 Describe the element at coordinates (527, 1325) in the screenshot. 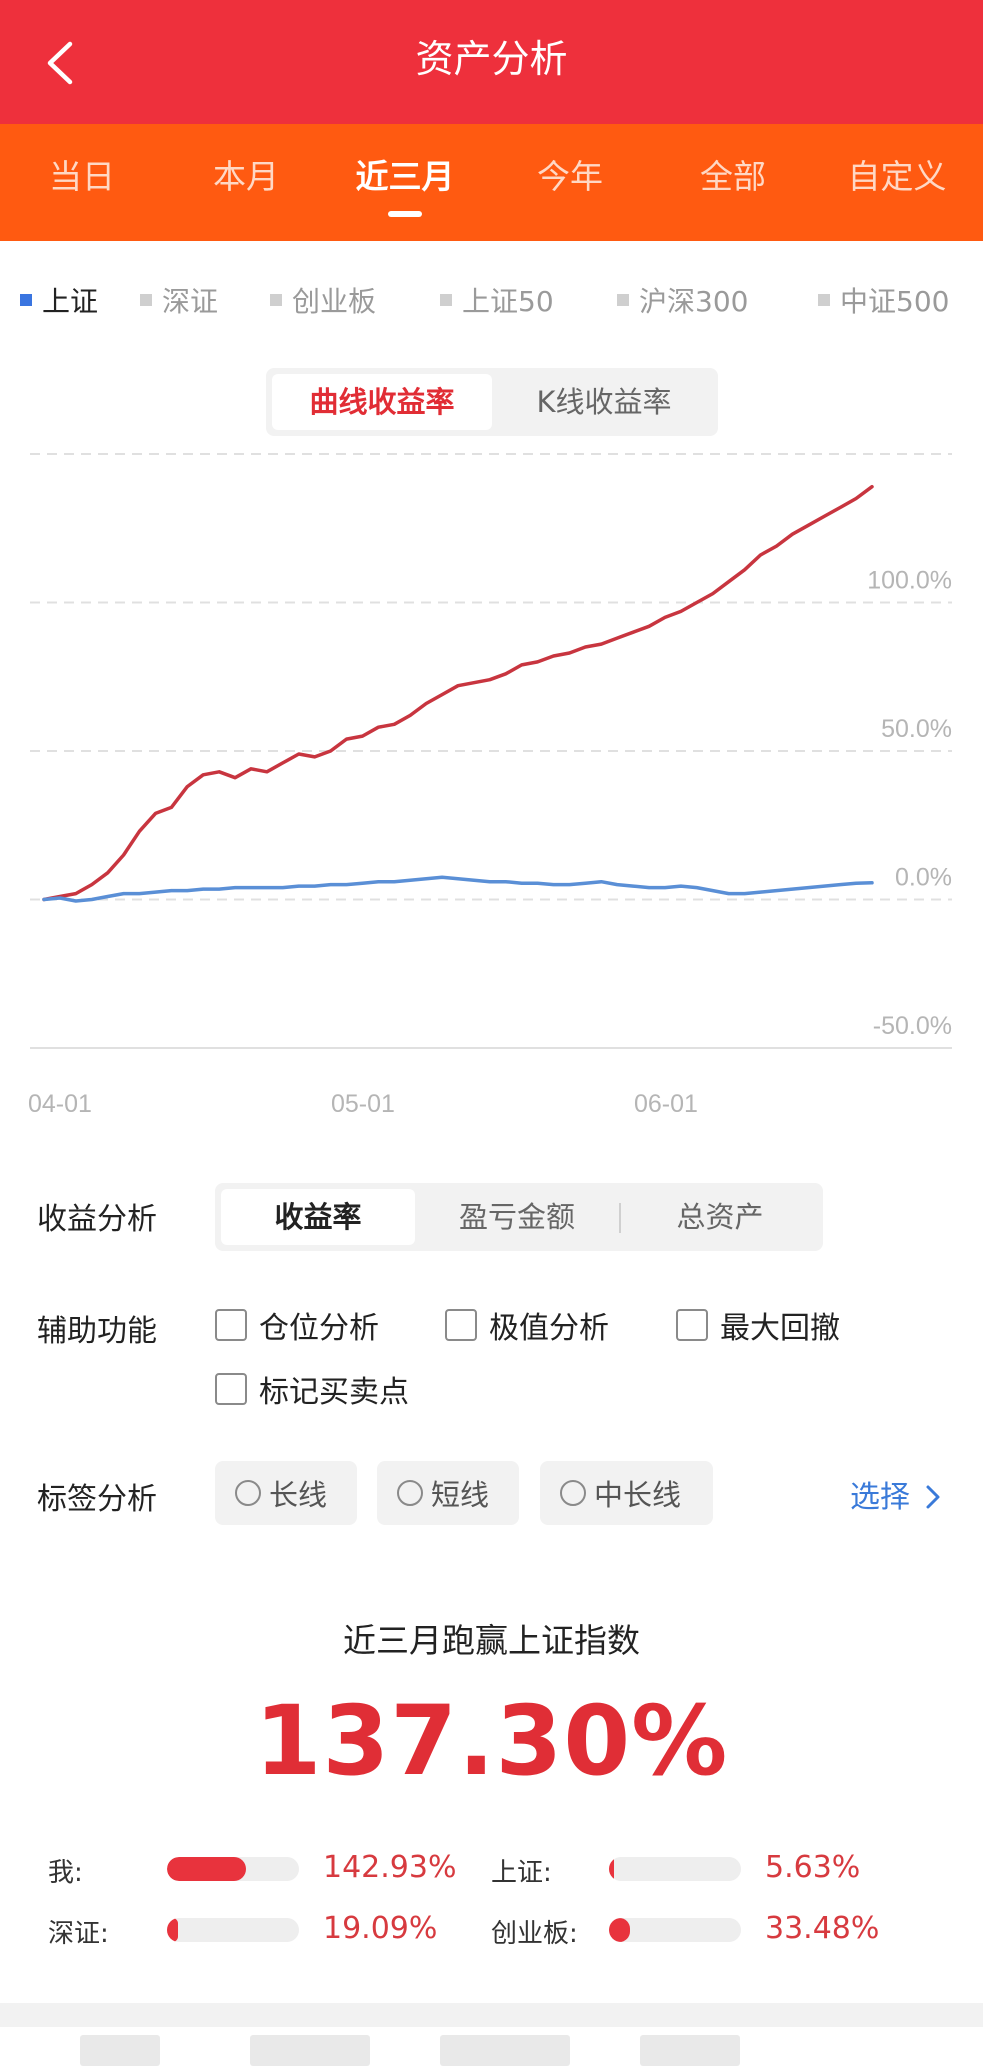

I see `extreme-analysis-checkbox: 极值分析` at that location.